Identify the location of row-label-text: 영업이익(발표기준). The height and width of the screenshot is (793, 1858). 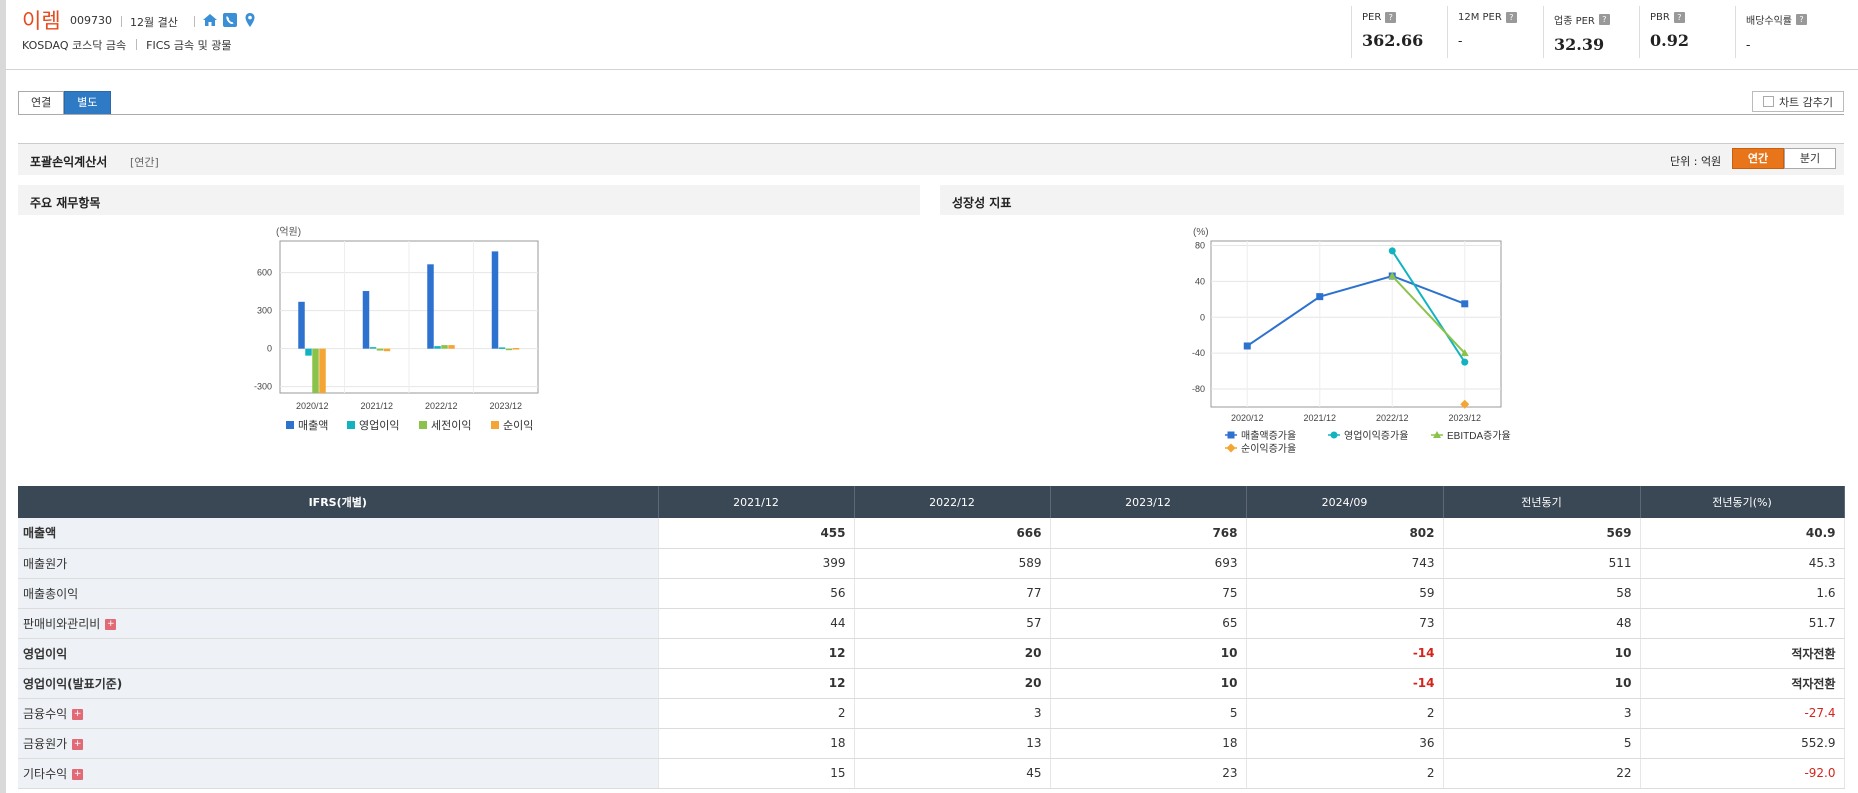
(73, 683).